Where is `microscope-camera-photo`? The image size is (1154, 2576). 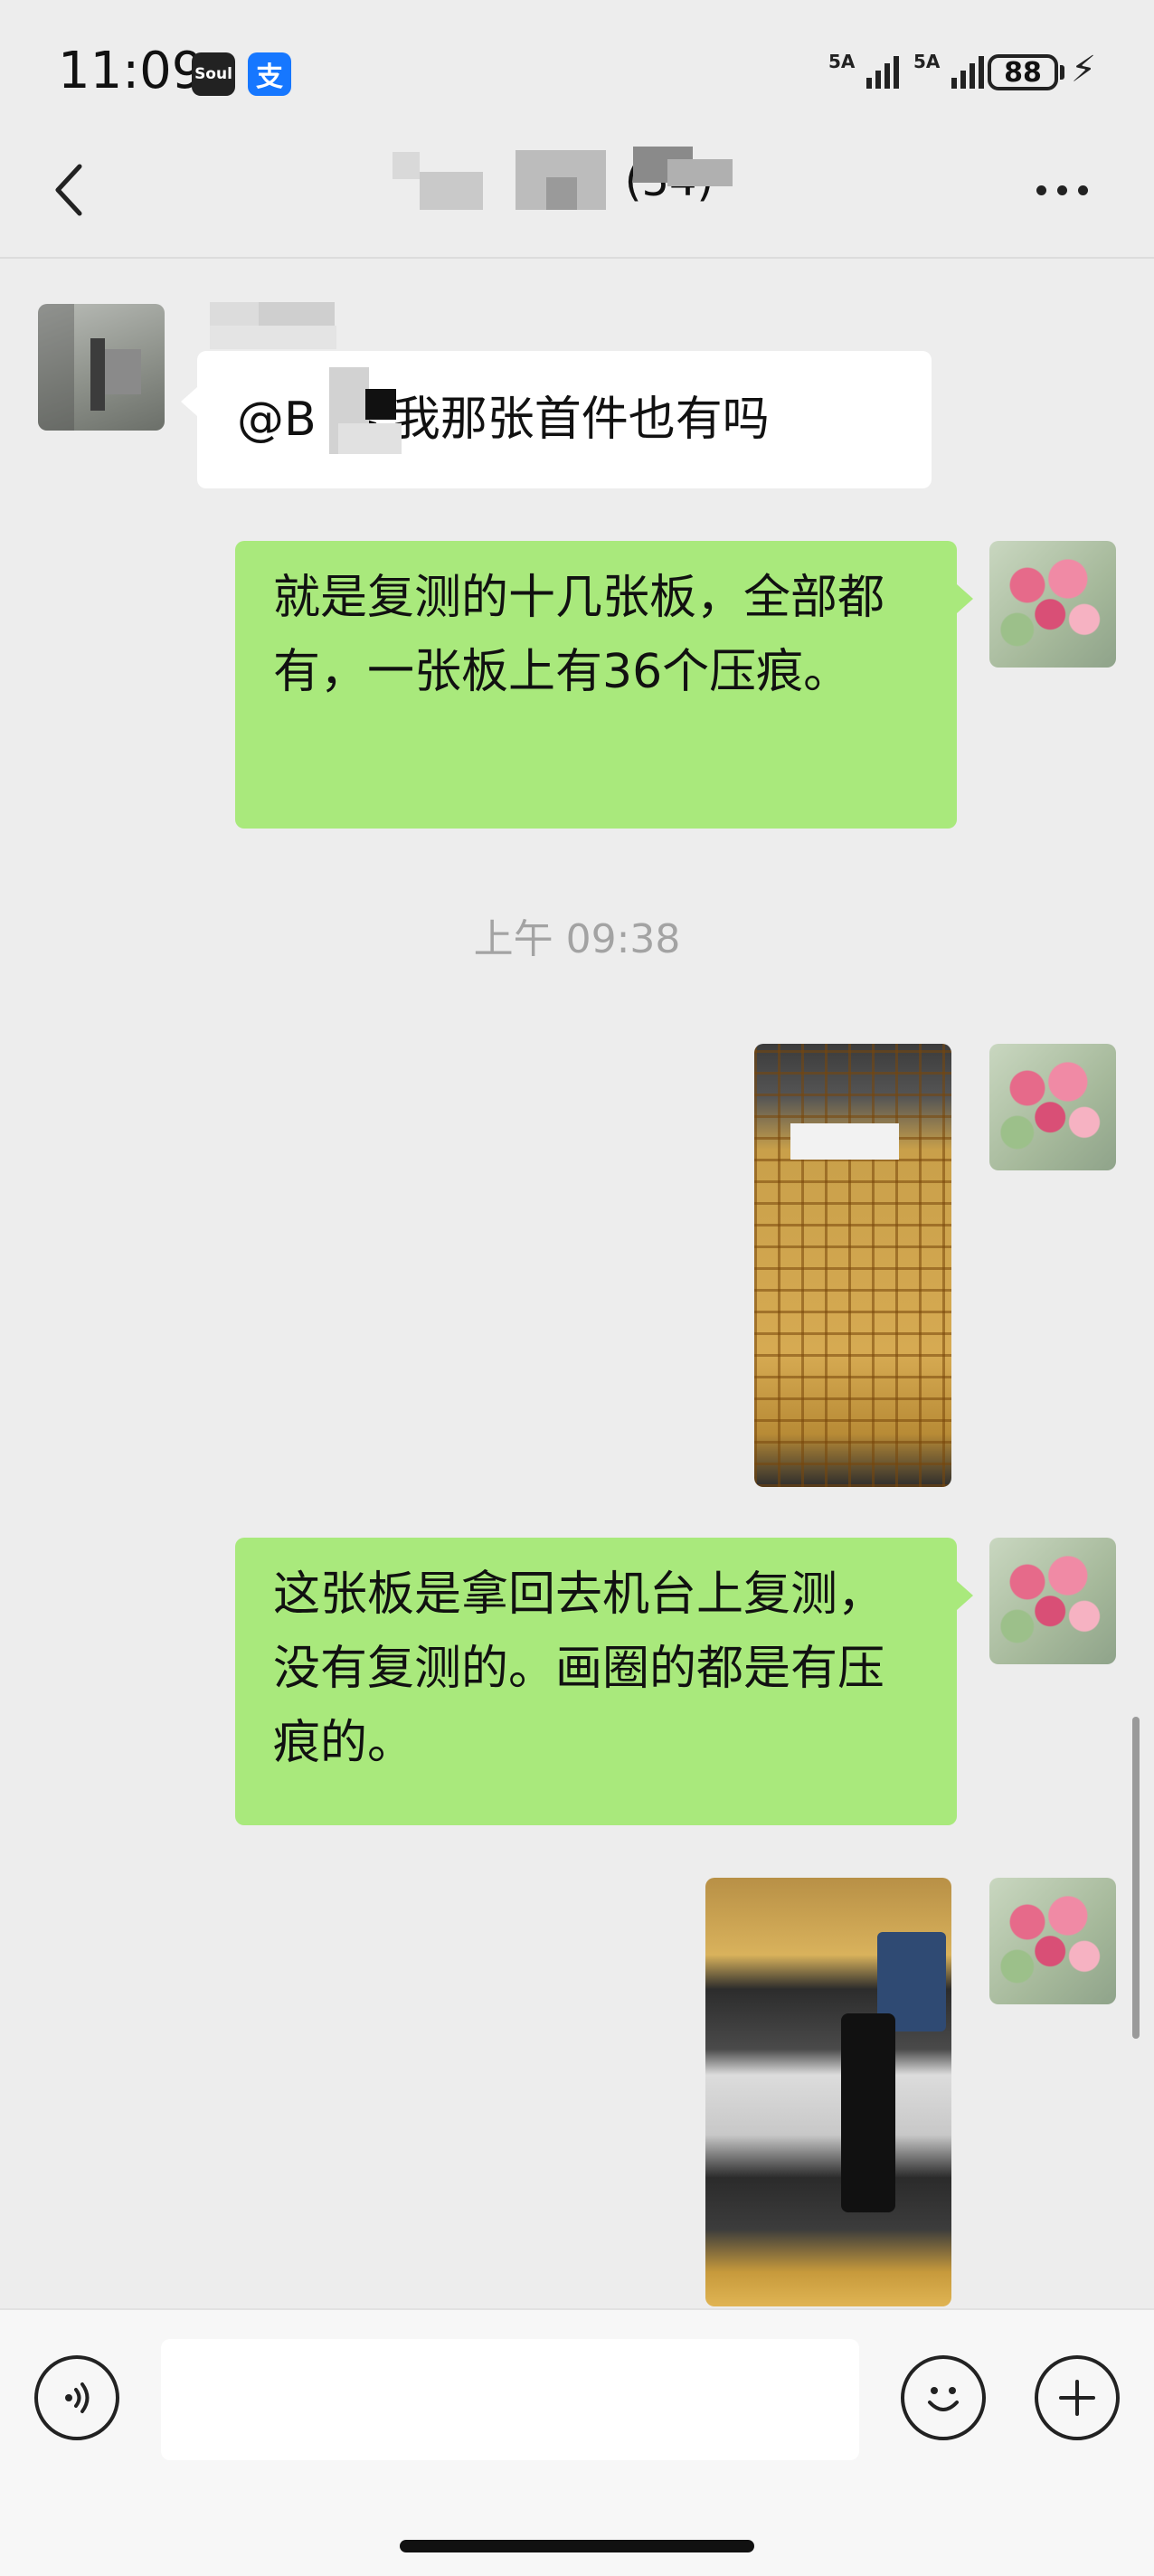 microscope-camera-photo is located at coordinates (828, 2092).